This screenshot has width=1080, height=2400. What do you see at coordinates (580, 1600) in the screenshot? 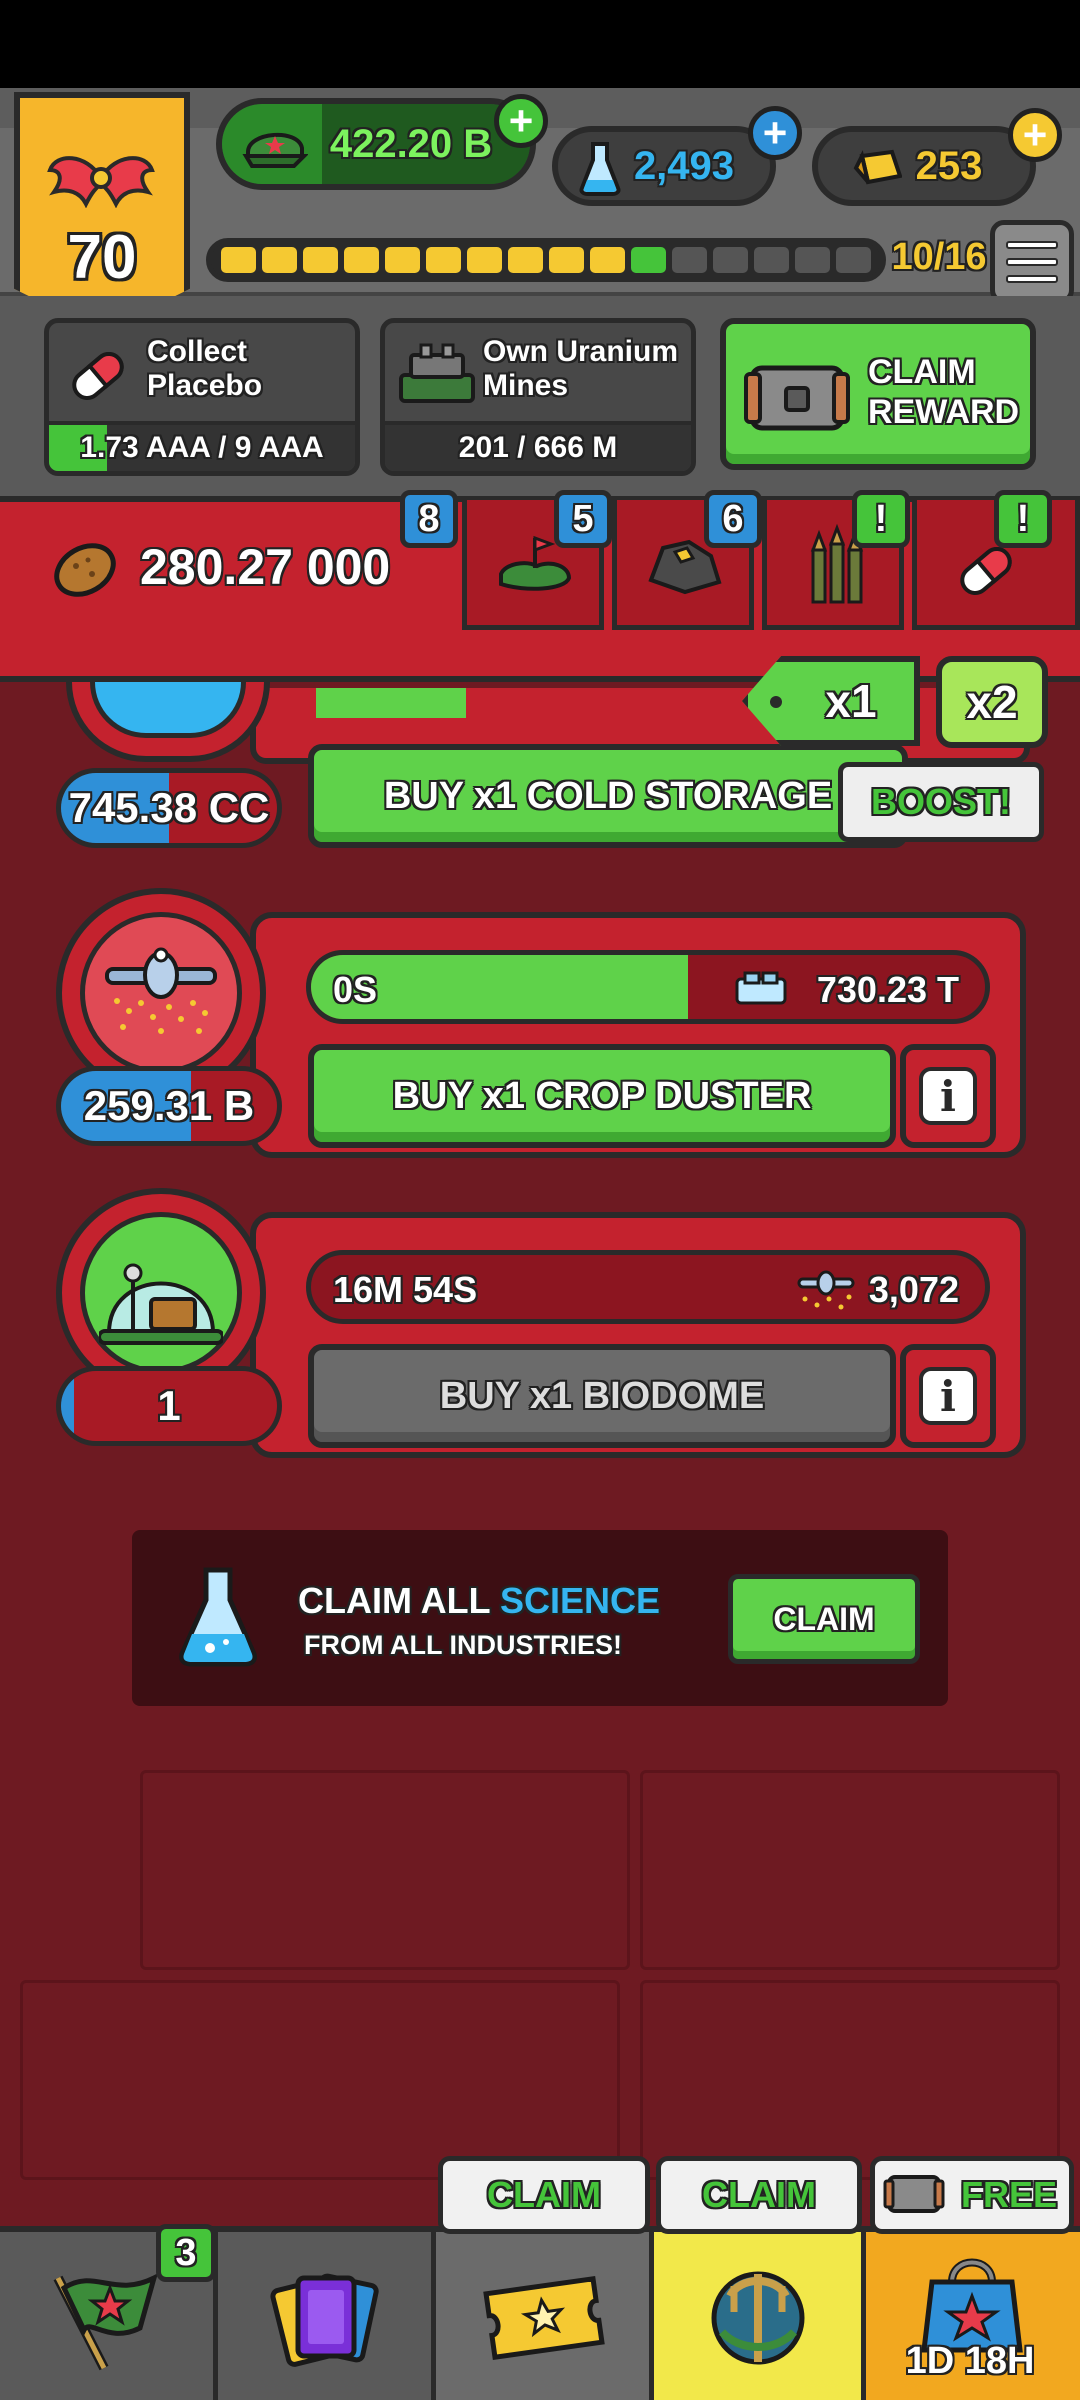
I see `claim-science-highlight: SCIENCE` at bounding box center [580, 1600].